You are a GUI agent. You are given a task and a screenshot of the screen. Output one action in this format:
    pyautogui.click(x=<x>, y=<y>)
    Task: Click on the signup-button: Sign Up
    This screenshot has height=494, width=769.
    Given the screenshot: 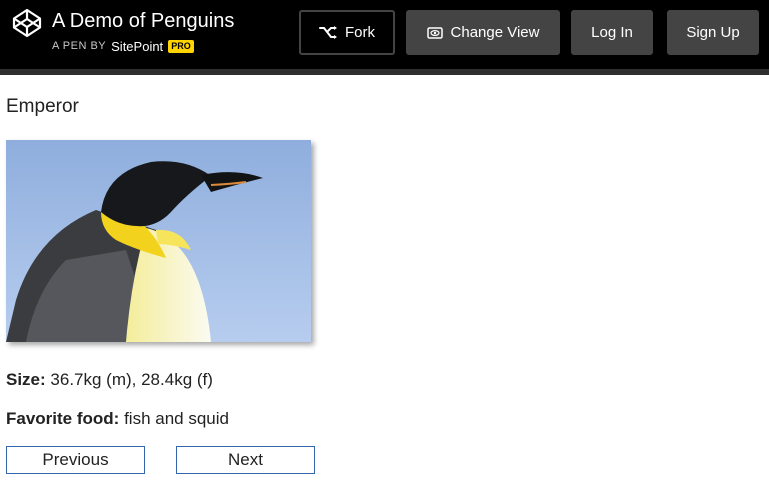 What is the action you would take?
    pyautogui.click(x=713, y=32)
    